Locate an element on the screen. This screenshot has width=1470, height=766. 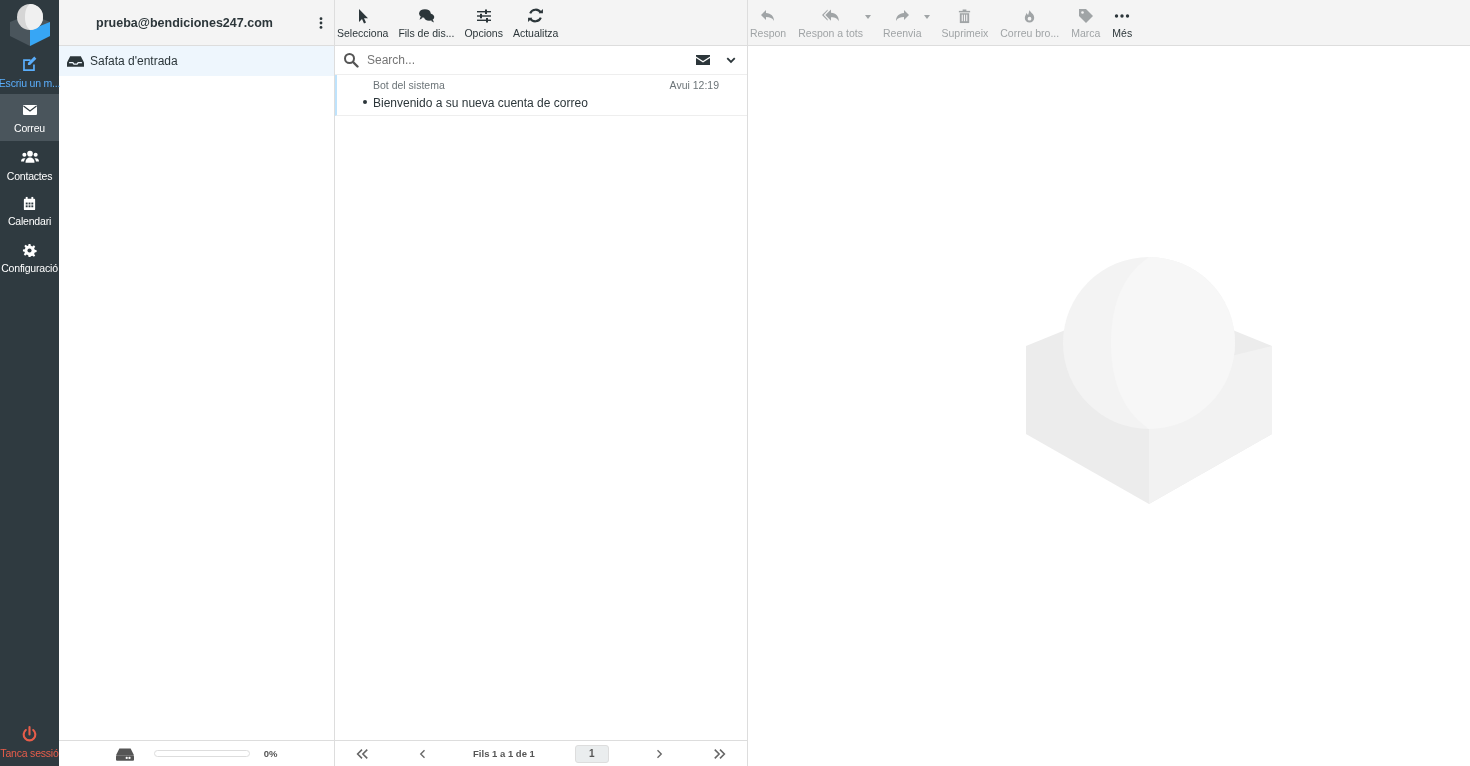
nav-item: Contactes is located at coordinates (29, 164).